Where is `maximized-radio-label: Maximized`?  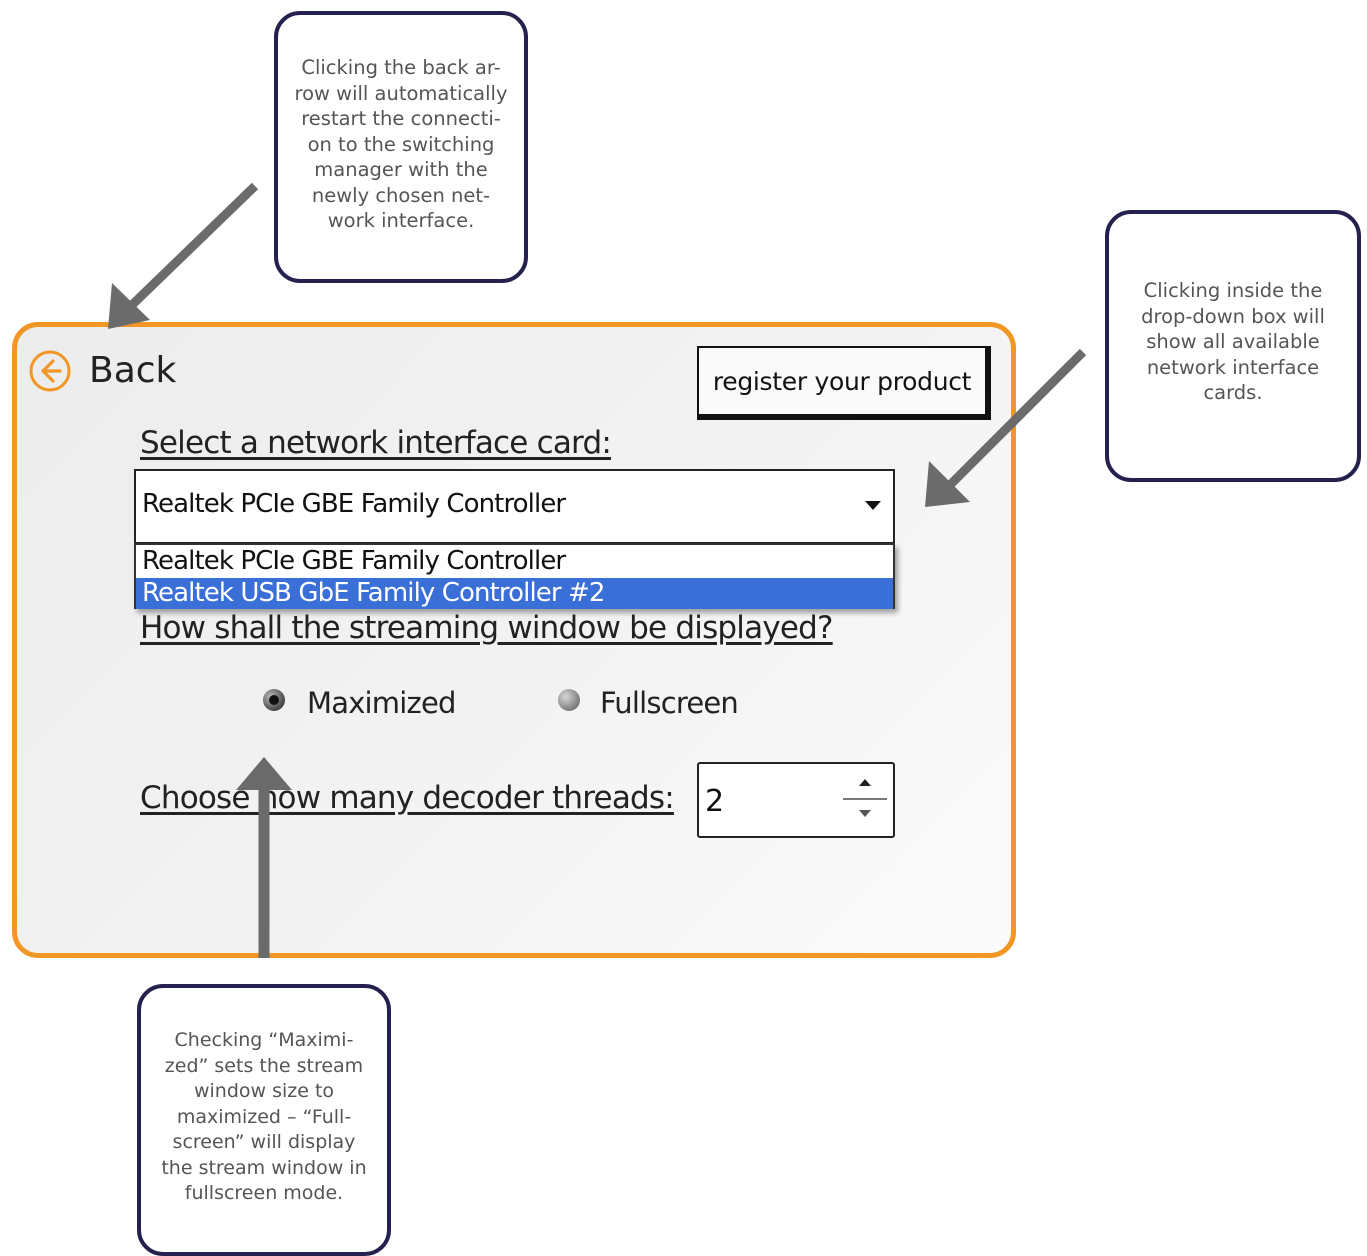 maximized-radio-label: Maximized is located at coordinates (381, 703).